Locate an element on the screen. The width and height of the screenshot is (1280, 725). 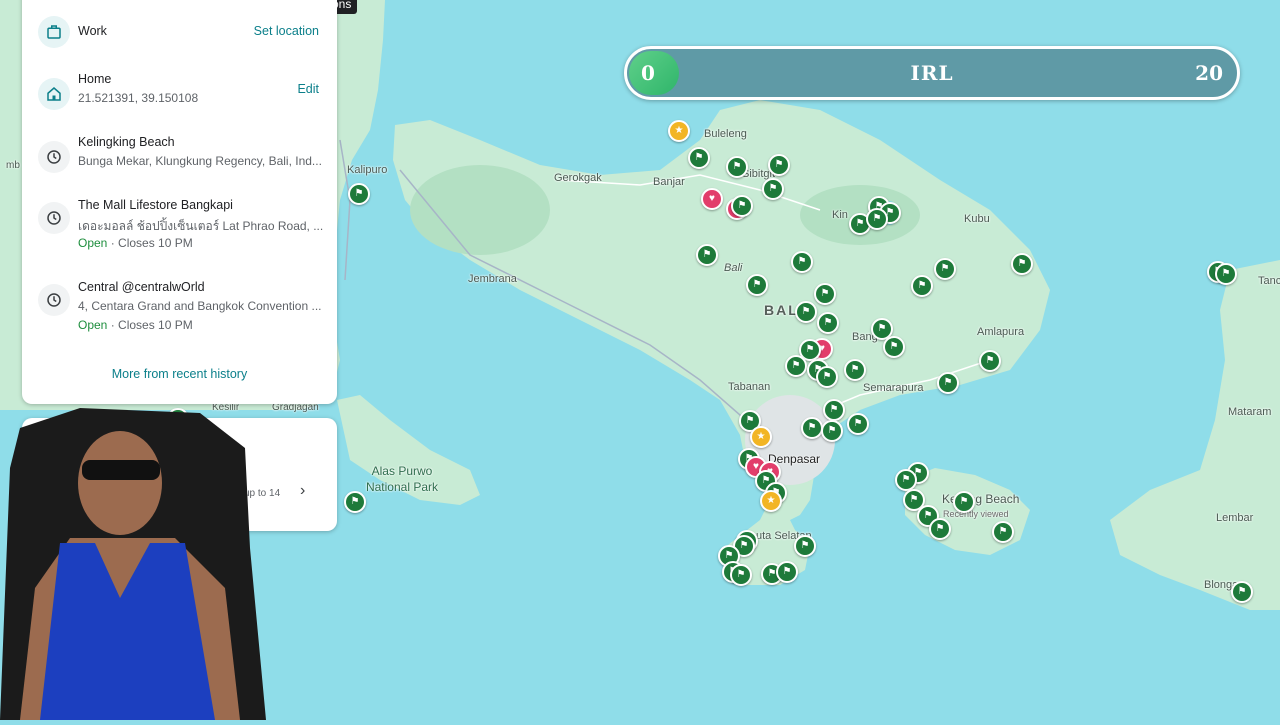
map-label-buleleng: Buleleng is located at coordinates (725, 134).